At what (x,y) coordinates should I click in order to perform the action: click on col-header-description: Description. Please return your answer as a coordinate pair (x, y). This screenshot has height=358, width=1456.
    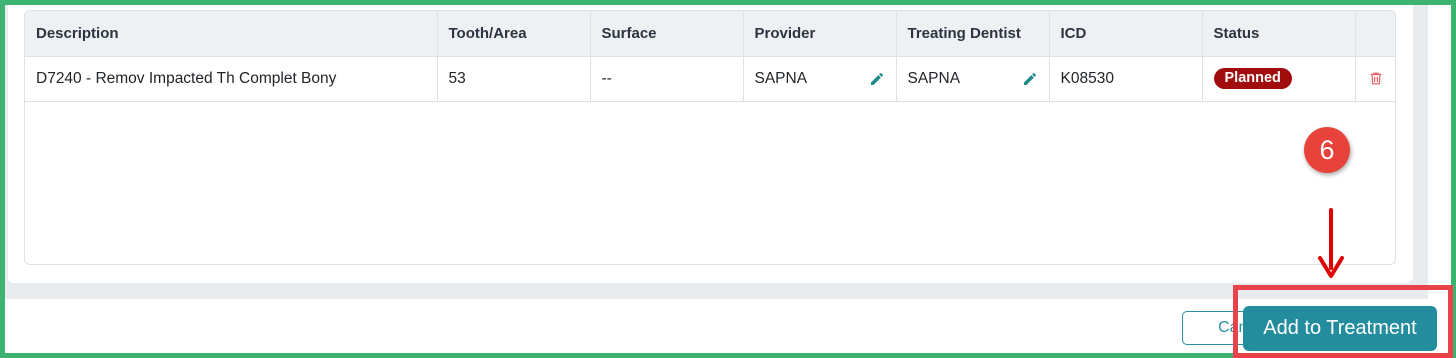
    Looking at the image, I should click on (231, 34).